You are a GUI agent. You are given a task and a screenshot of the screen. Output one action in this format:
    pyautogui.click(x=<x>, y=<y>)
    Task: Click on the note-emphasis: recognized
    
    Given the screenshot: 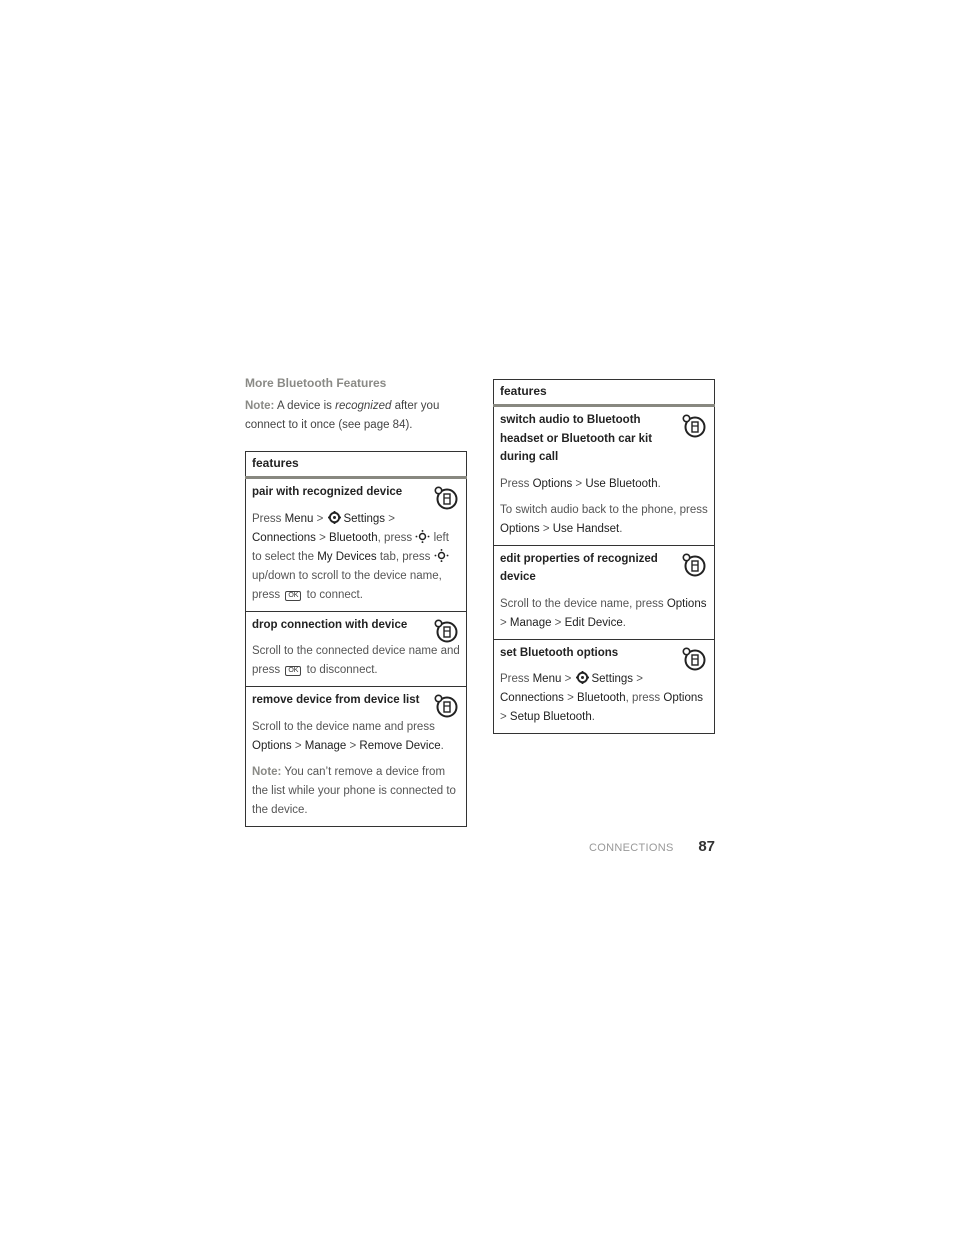 What is the action you would take?
    pyautogui.click(x=363, y=406)
    